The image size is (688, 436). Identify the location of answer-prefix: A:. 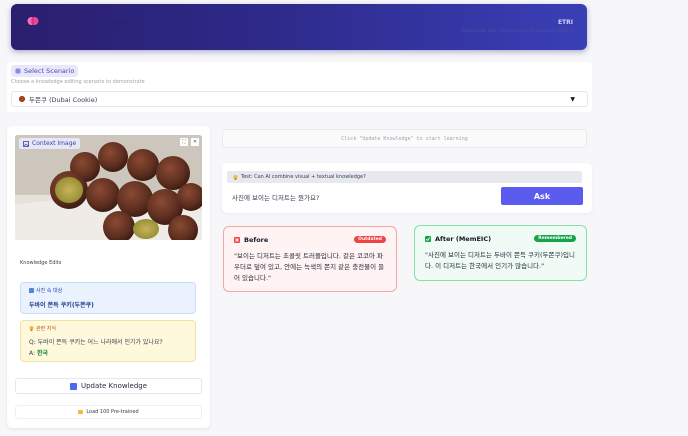
(33, 353).